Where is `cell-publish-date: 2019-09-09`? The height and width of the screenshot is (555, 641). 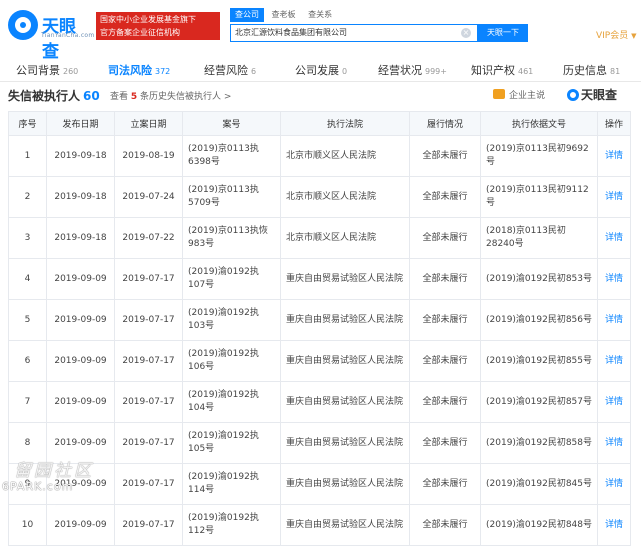 cell-publish-date: 2019-09-09 is located at coordinates (80, 361).